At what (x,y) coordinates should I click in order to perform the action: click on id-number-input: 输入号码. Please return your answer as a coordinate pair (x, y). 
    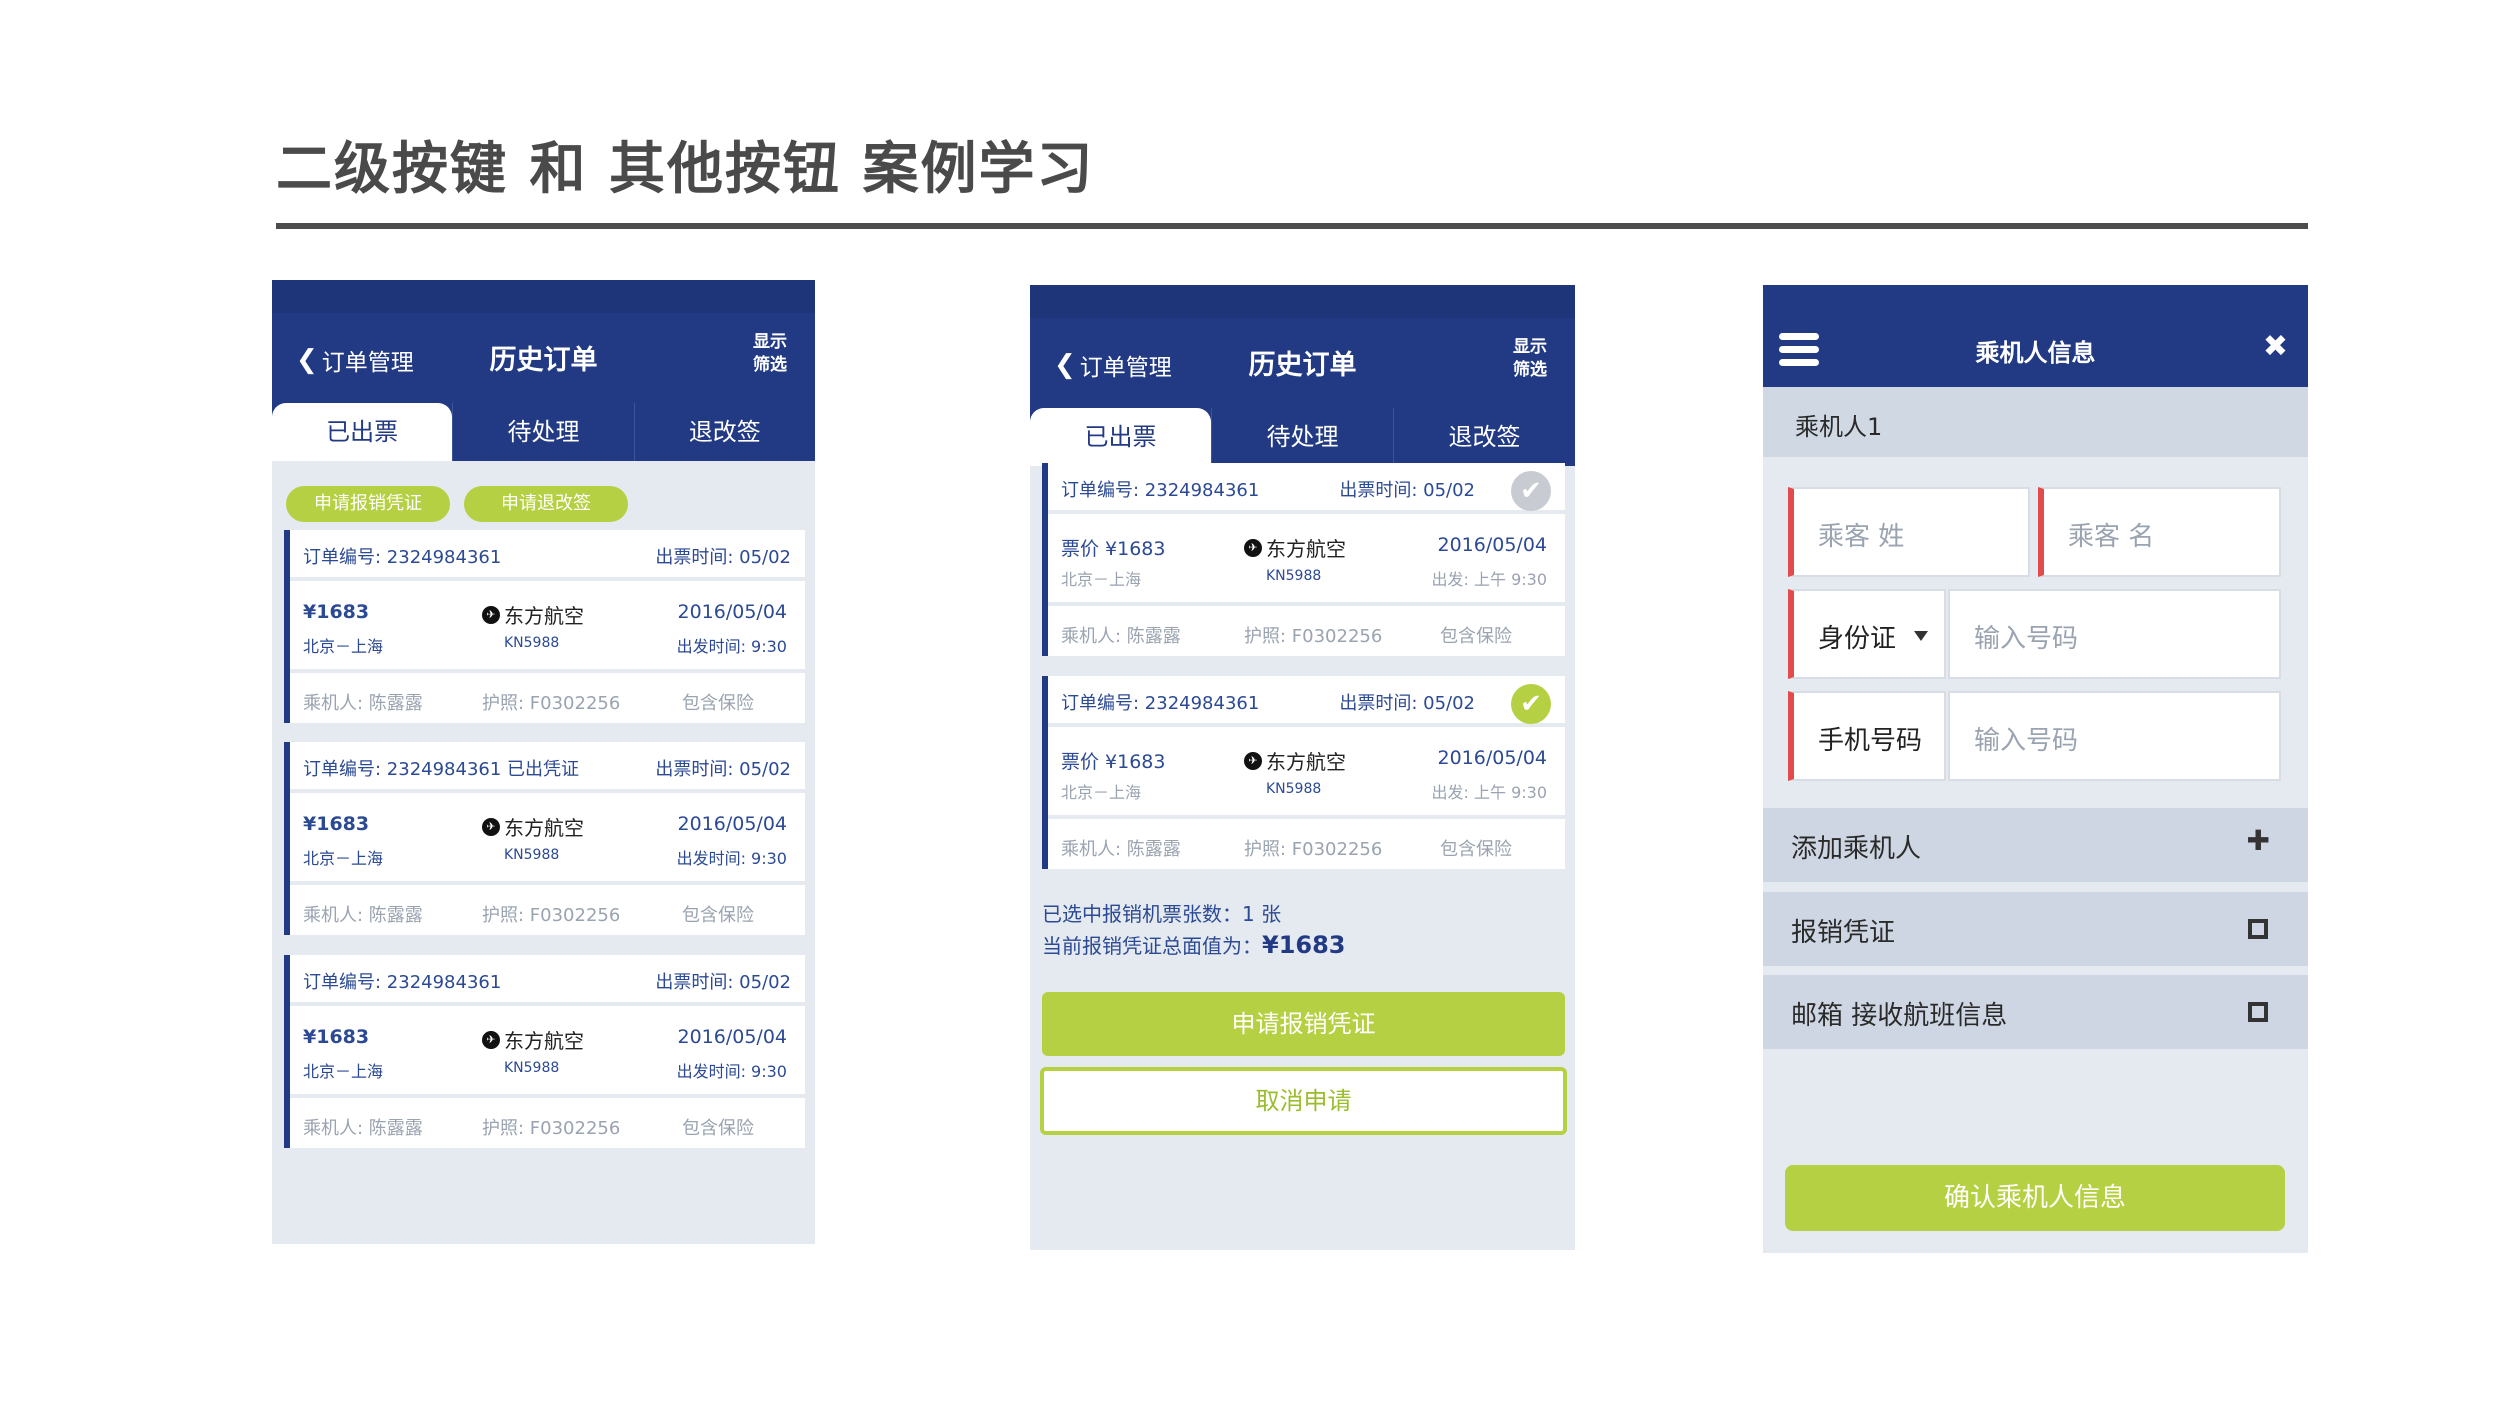
    Looking at the image, I should click on (2114, 634).